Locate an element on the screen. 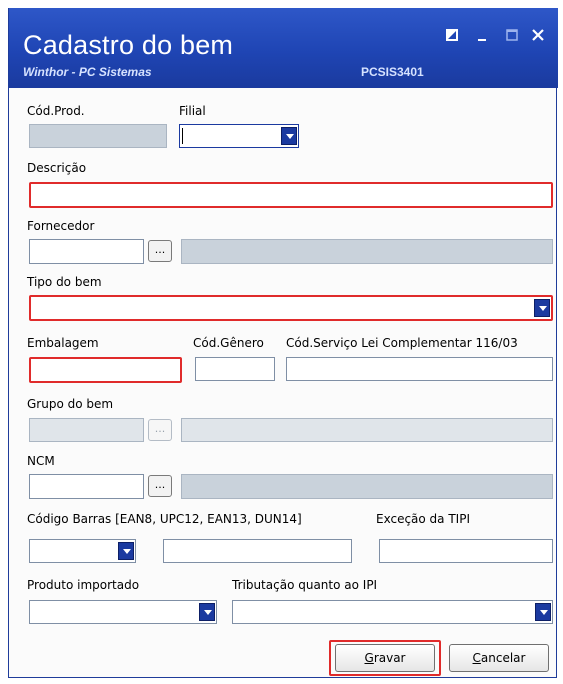 This screenshot has height=684, width=563. cancelar-mnemonic: C is located at coordinates (476, 658).